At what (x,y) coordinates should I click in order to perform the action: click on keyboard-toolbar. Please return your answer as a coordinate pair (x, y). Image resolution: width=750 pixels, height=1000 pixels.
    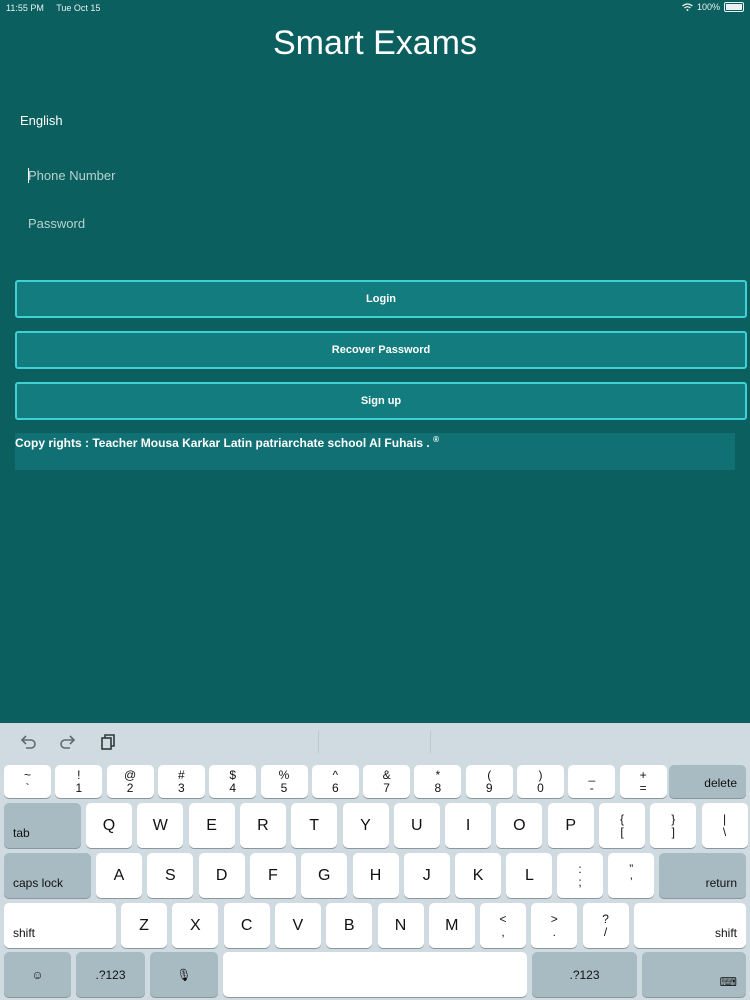
    Looking at the image, I should click on (375, 742).